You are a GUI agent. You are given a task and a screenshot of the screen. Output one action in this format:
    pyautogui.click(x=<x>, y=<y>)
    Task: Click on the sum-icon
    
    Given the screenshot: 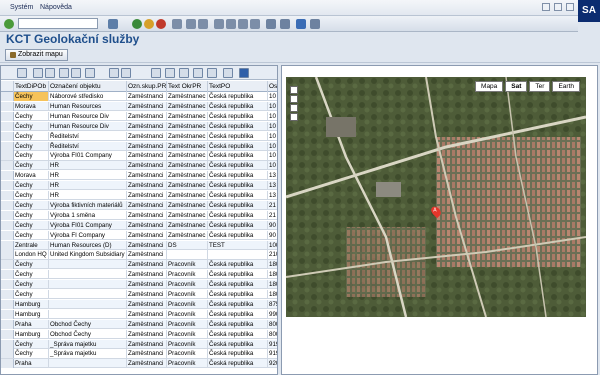 What is the action you would take?
    pyautogui.click(x=114, y=73)
    